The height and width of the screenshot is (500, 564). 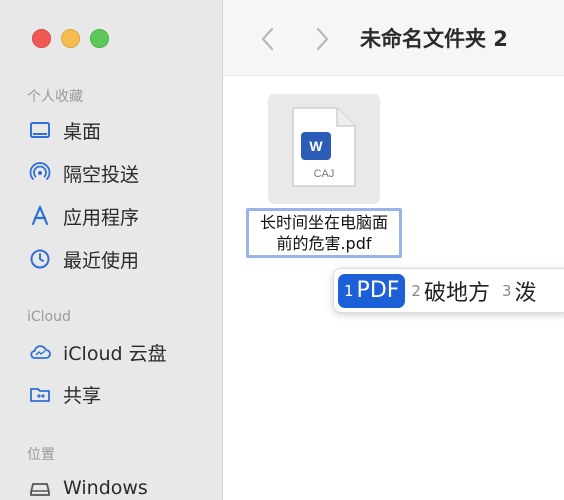 I want to click on section-title-icloud: iCloud, so click(x=49, y=317).